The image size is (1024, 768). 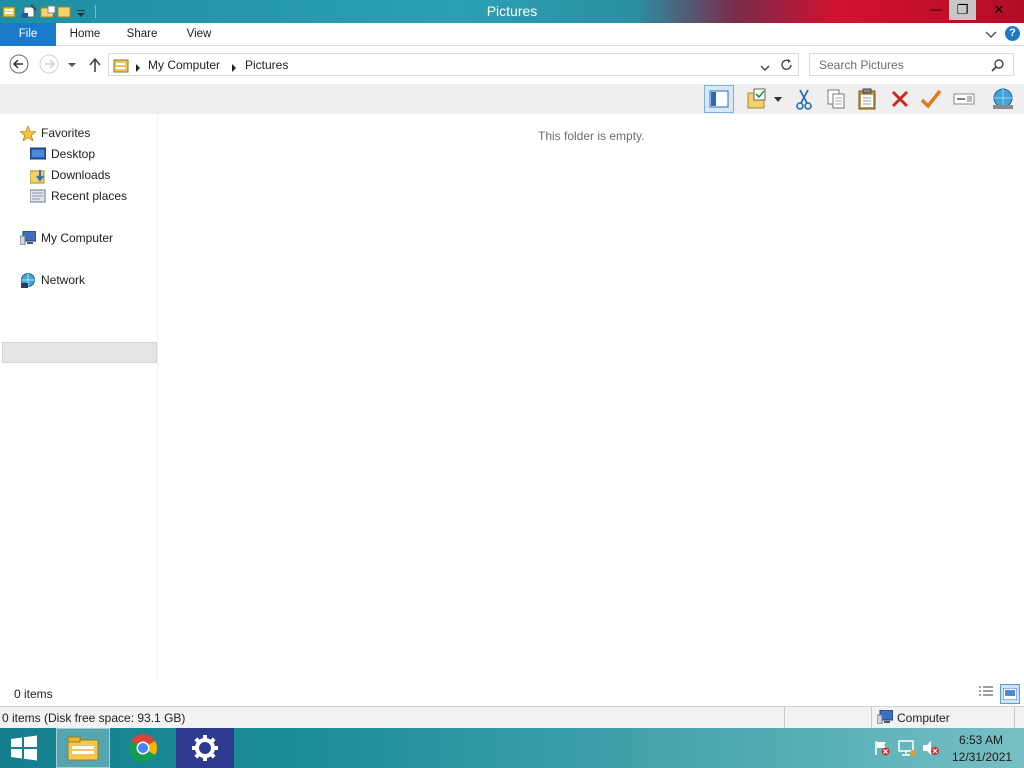 What do you see at coordinates (37, 176) in the screenshot?
I see `downloads-icon` at bounding box center [37, 176].